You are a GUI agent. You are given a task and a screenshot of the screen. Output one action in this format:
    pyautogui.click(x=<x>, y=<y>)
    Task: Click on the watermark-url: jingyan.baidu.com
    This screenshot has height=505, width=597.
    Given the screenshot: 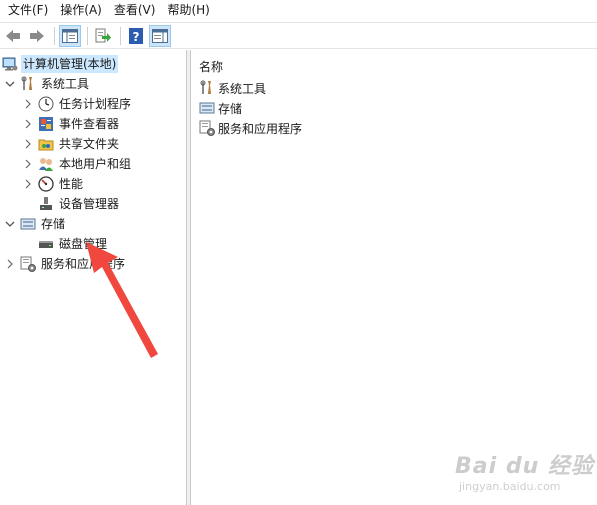 What is the action you would take?
    pyautogui.click(x=510, y=486)
    